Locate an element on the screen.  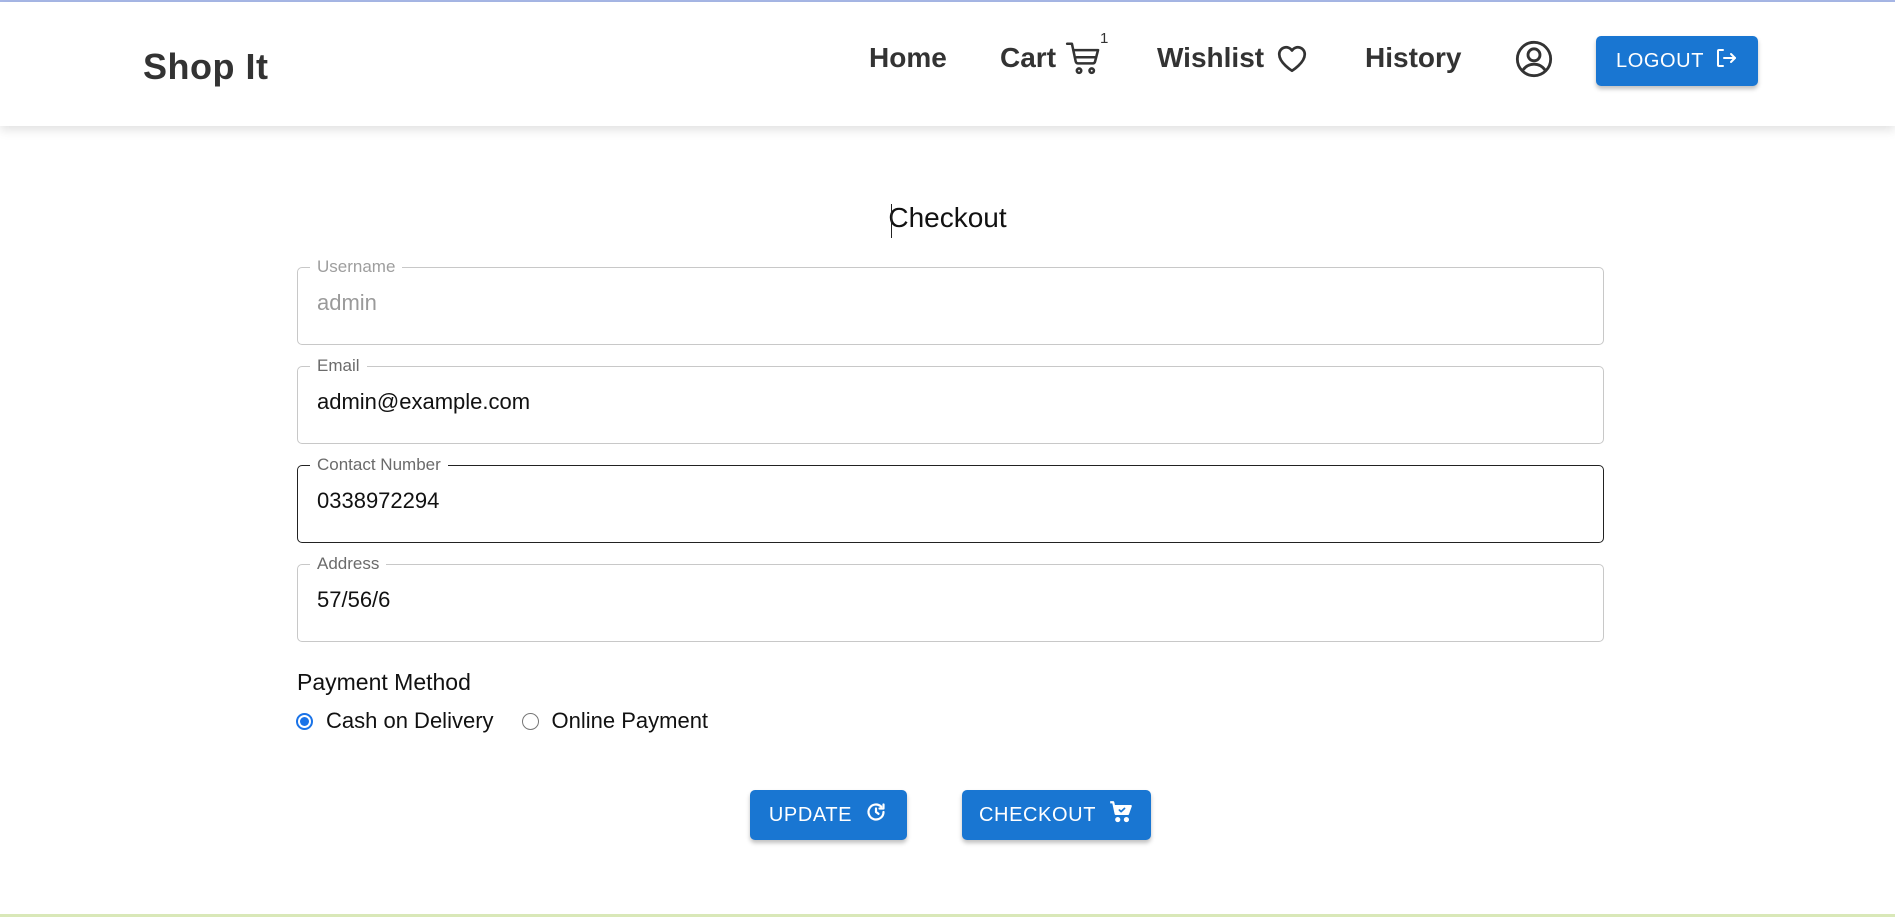
brand-logo: Shop It is located at coordinates (205, 67).